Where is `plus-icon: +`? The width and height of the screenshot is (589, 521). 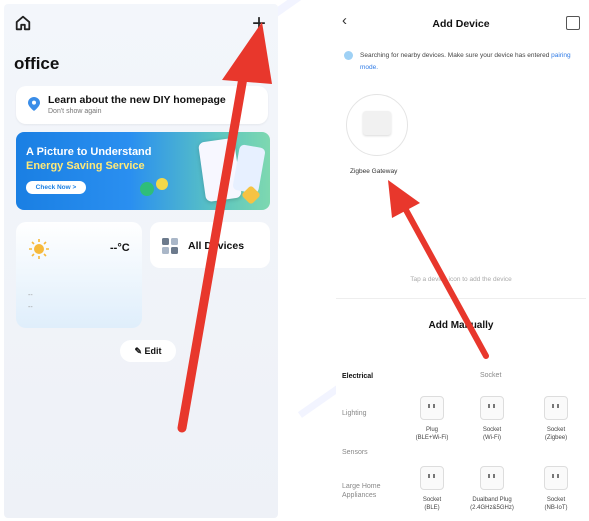 plus-icon: + is located at coordinates (259, 24).